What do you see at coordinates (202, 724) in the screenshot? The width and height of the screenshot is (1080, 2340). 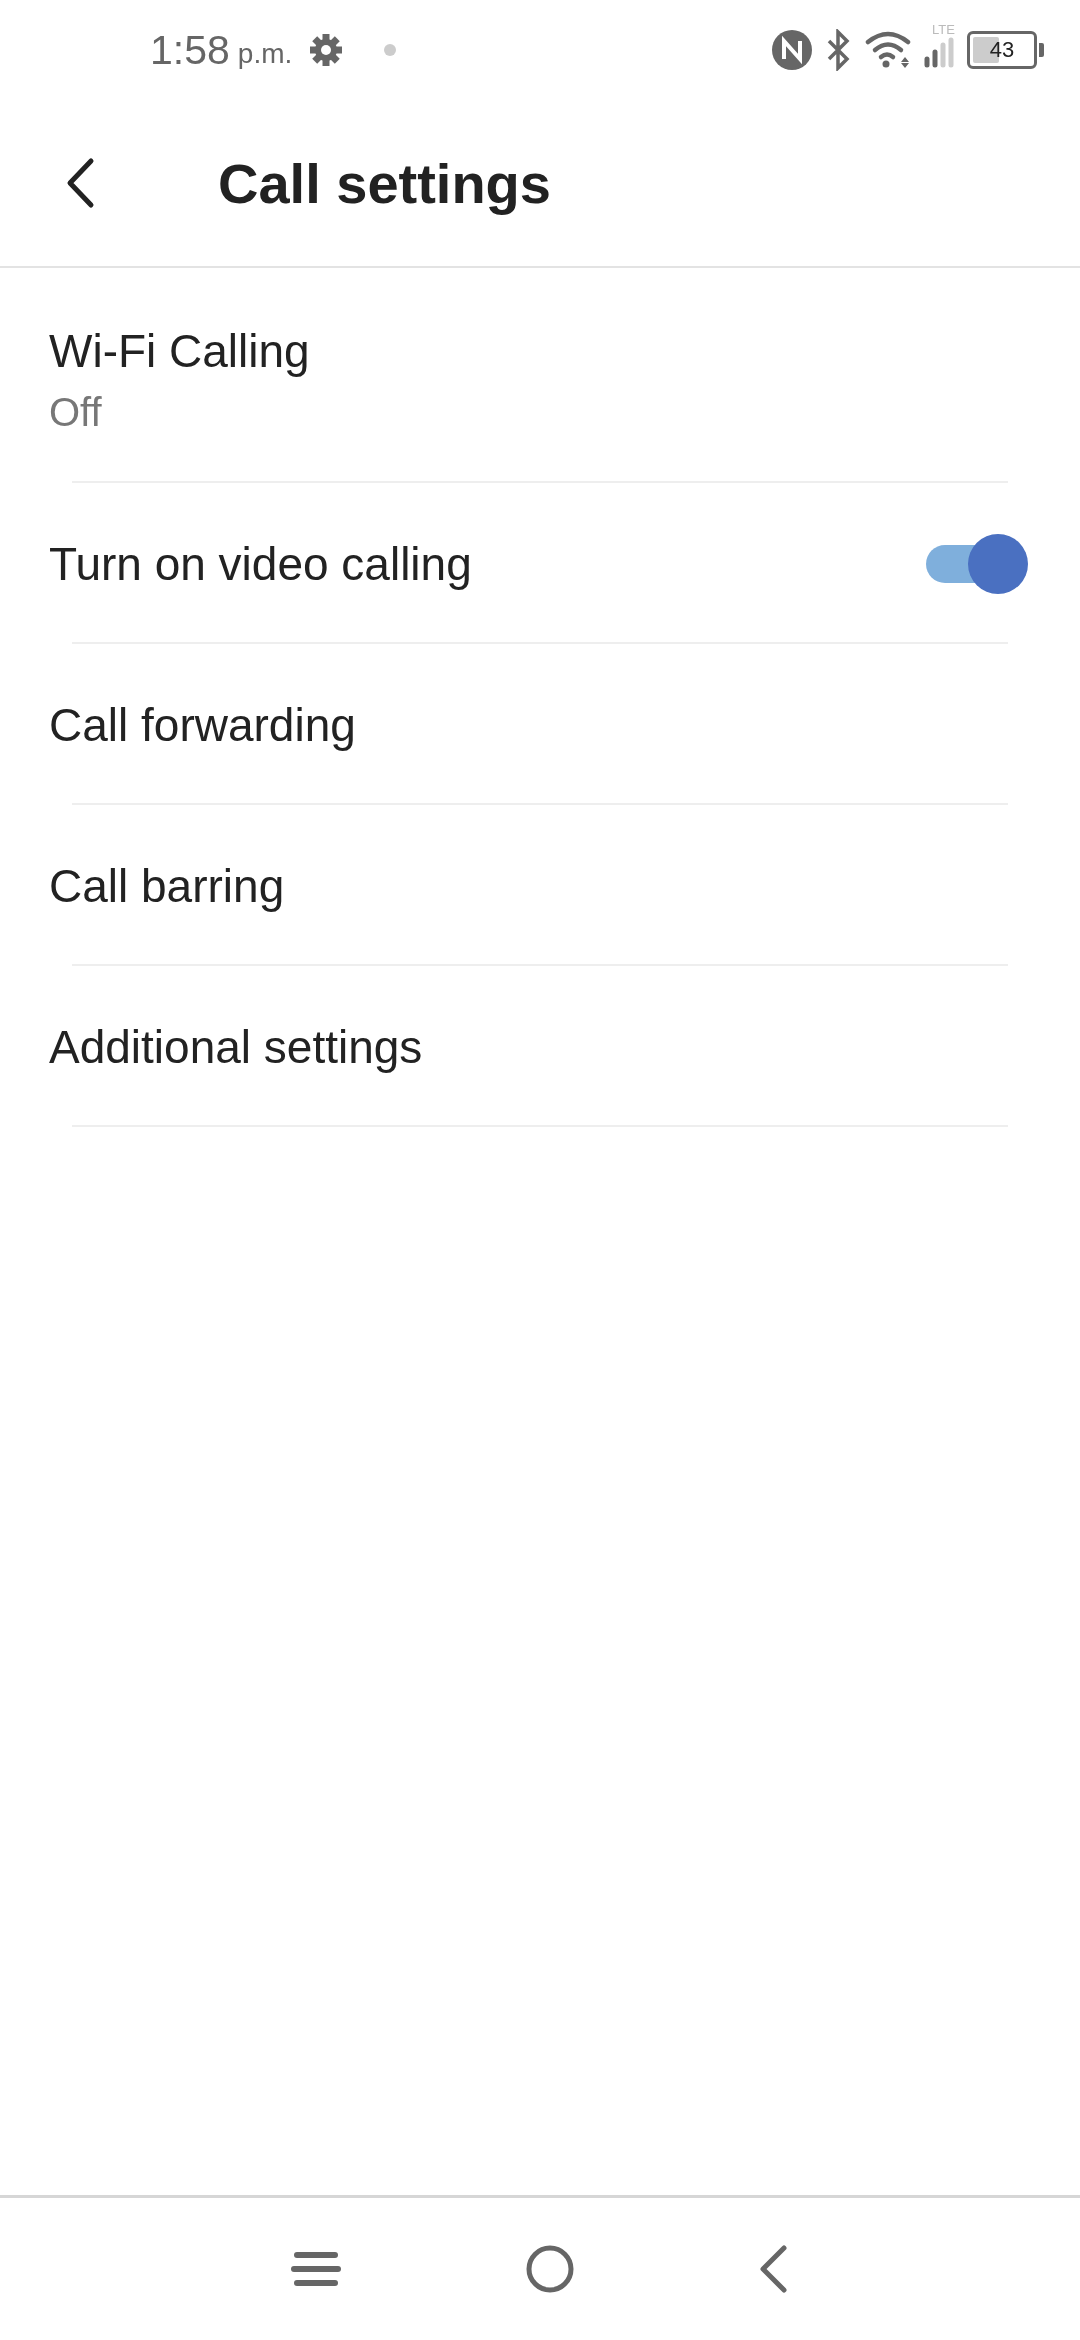 I see `setting-title: Call forwarding` at bounding box center [202, 724].